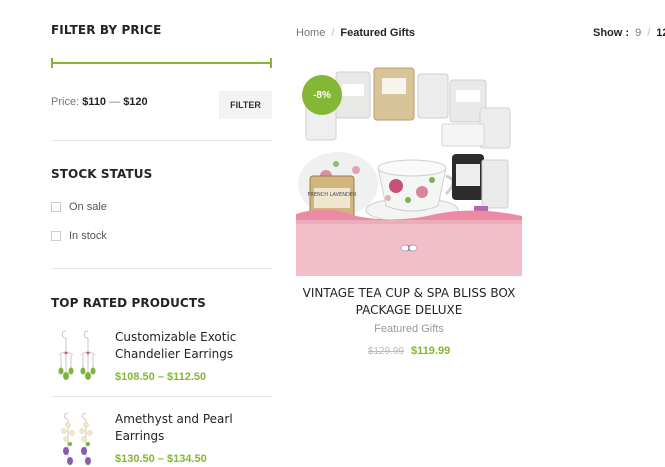  I want to click on price-low: $130.50, so click(135, 459).